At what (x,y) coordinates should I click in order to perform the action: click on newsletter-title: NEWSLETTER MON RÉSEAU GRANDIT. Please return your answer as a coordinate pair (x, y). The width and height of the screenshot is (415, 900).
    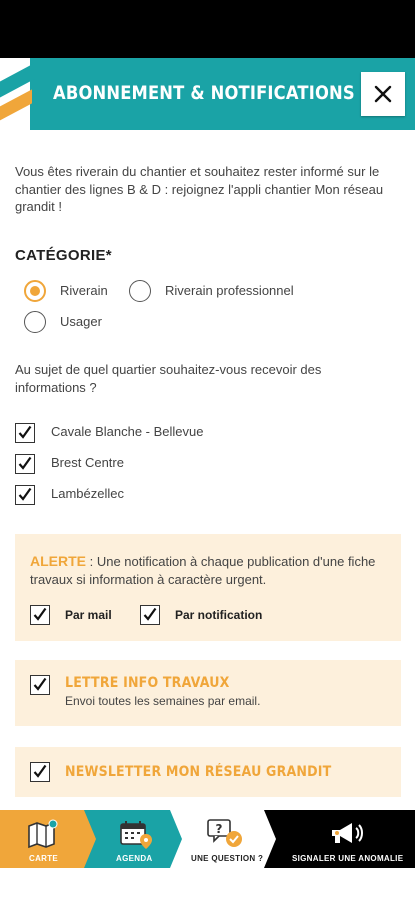
    Looking at the image, I should click on (198, 772).